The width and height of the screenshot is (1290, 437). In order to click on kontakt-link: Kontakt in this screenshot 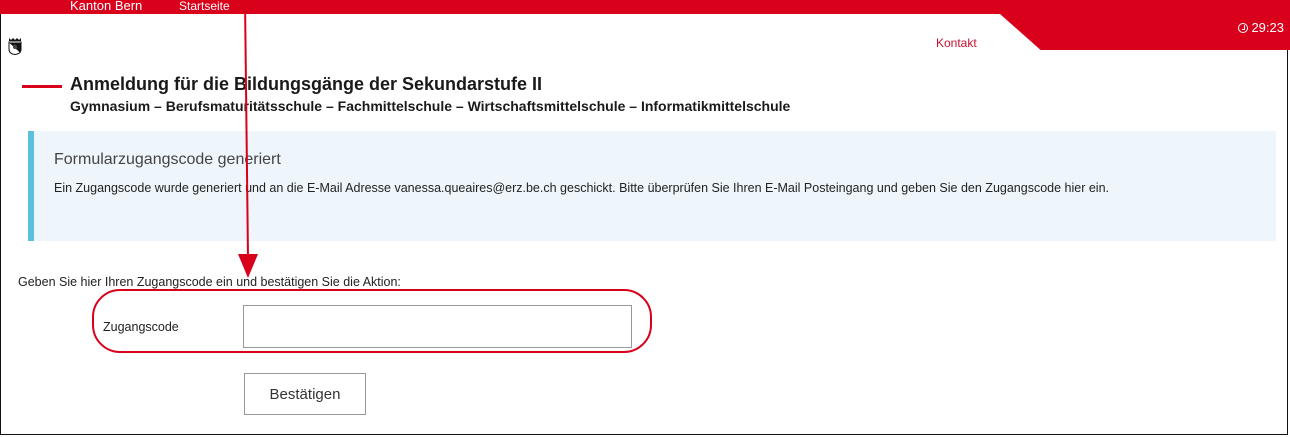, I will do `click(956, 43)`.